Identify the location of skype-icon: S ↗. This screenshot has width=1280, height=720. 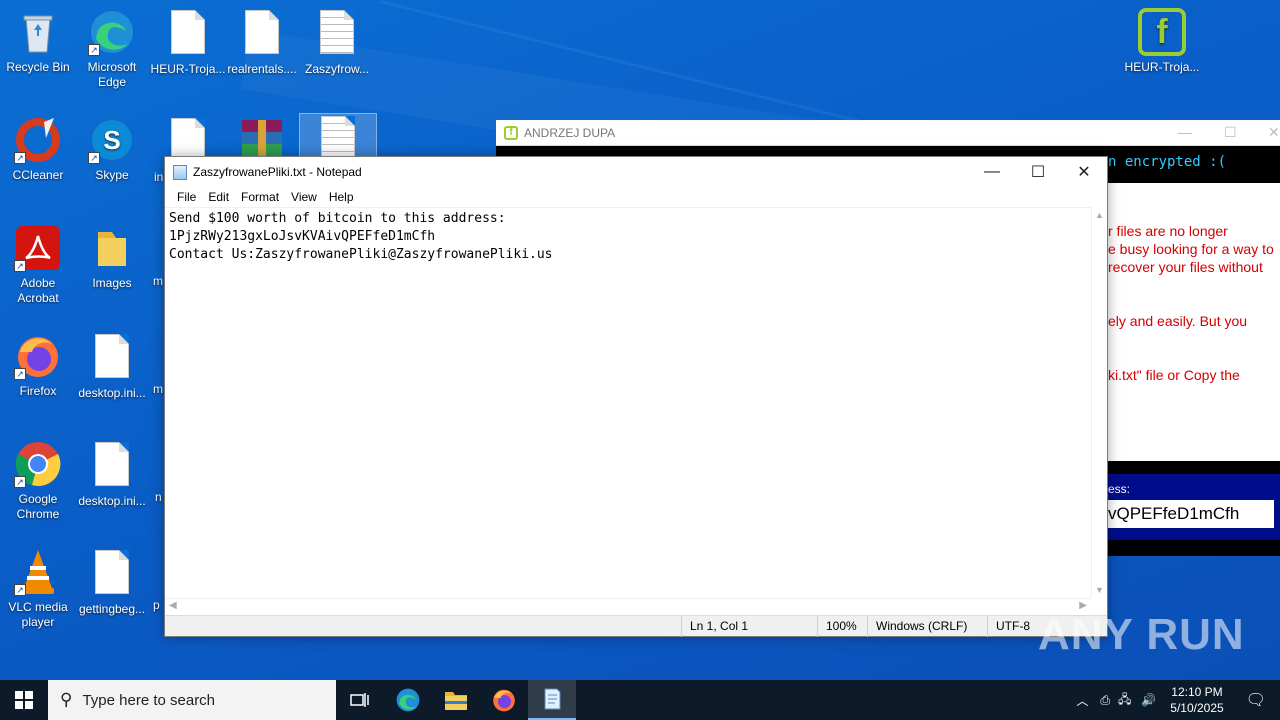
(112, 140).